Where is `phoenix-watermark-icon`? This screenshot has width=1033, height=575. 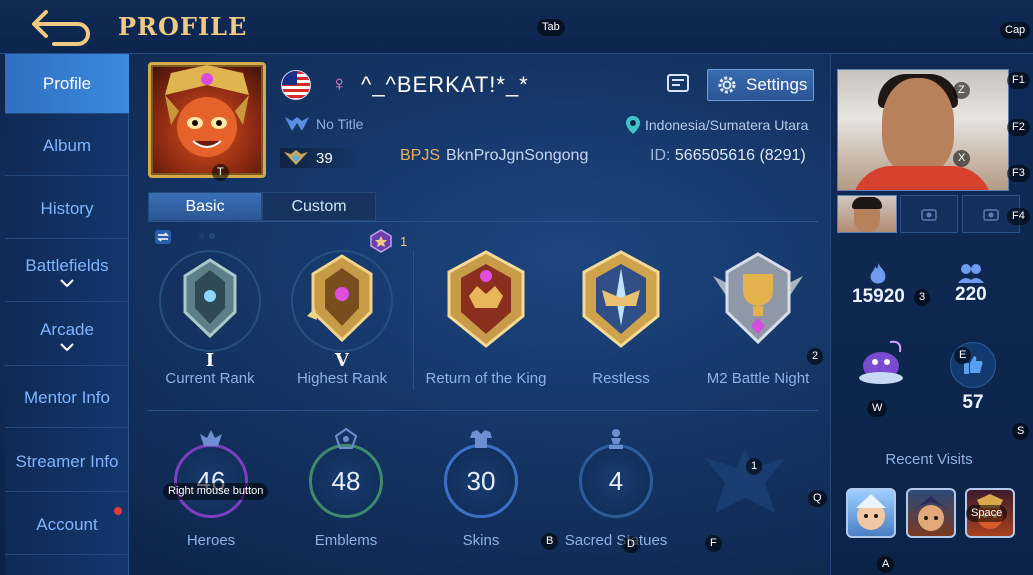 phoenix-watermark-icon is located at coordinates (745, 480).